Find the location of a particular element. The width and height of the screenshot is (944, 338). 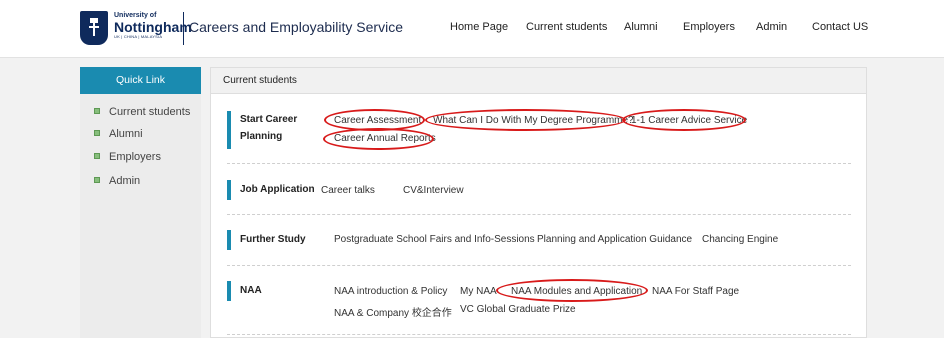

tree-icon is located at coordinates (94, 27).